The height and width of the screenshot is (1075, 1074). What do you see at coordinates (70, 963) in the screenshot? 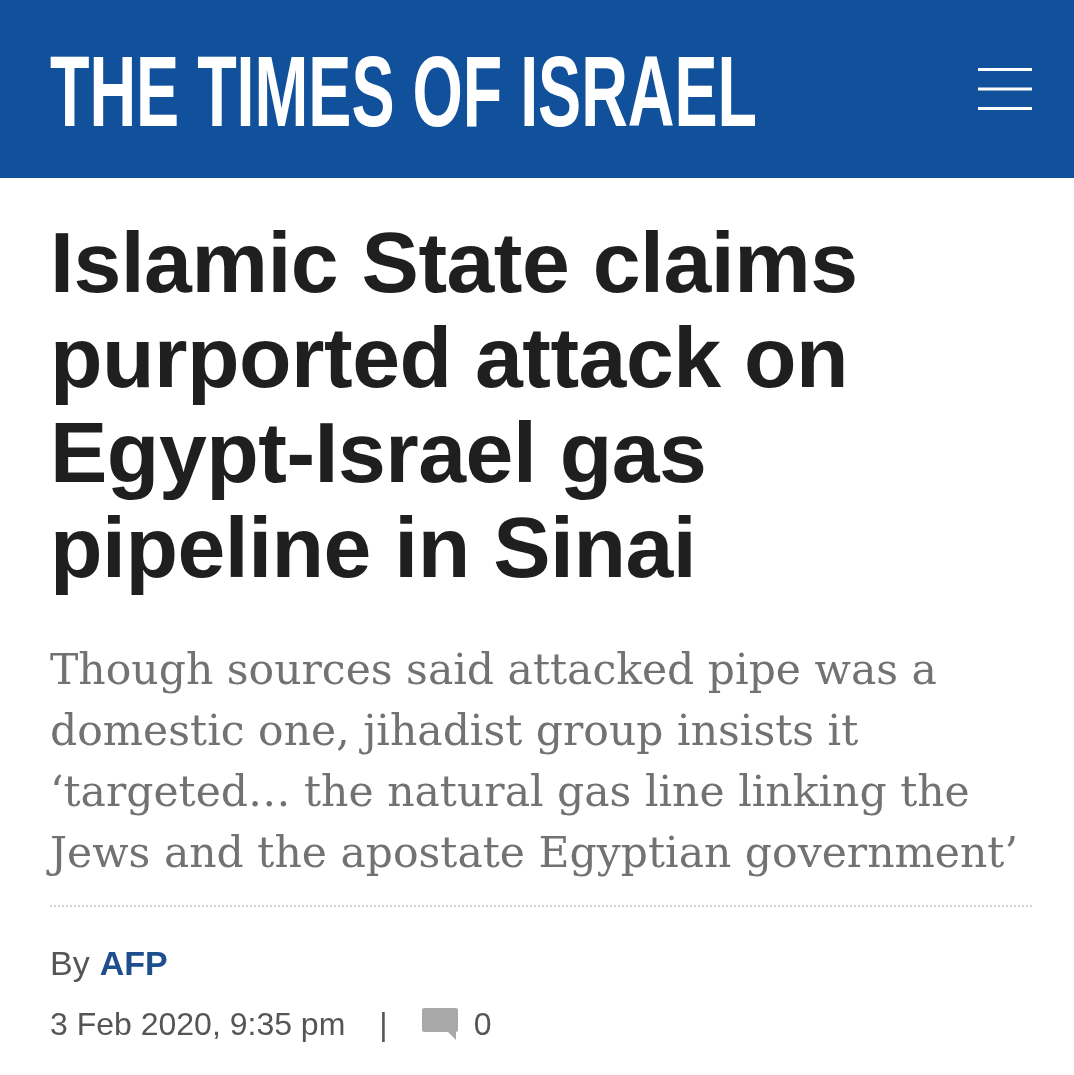
I see `byline-label: By` at bounding box center [70, 963].